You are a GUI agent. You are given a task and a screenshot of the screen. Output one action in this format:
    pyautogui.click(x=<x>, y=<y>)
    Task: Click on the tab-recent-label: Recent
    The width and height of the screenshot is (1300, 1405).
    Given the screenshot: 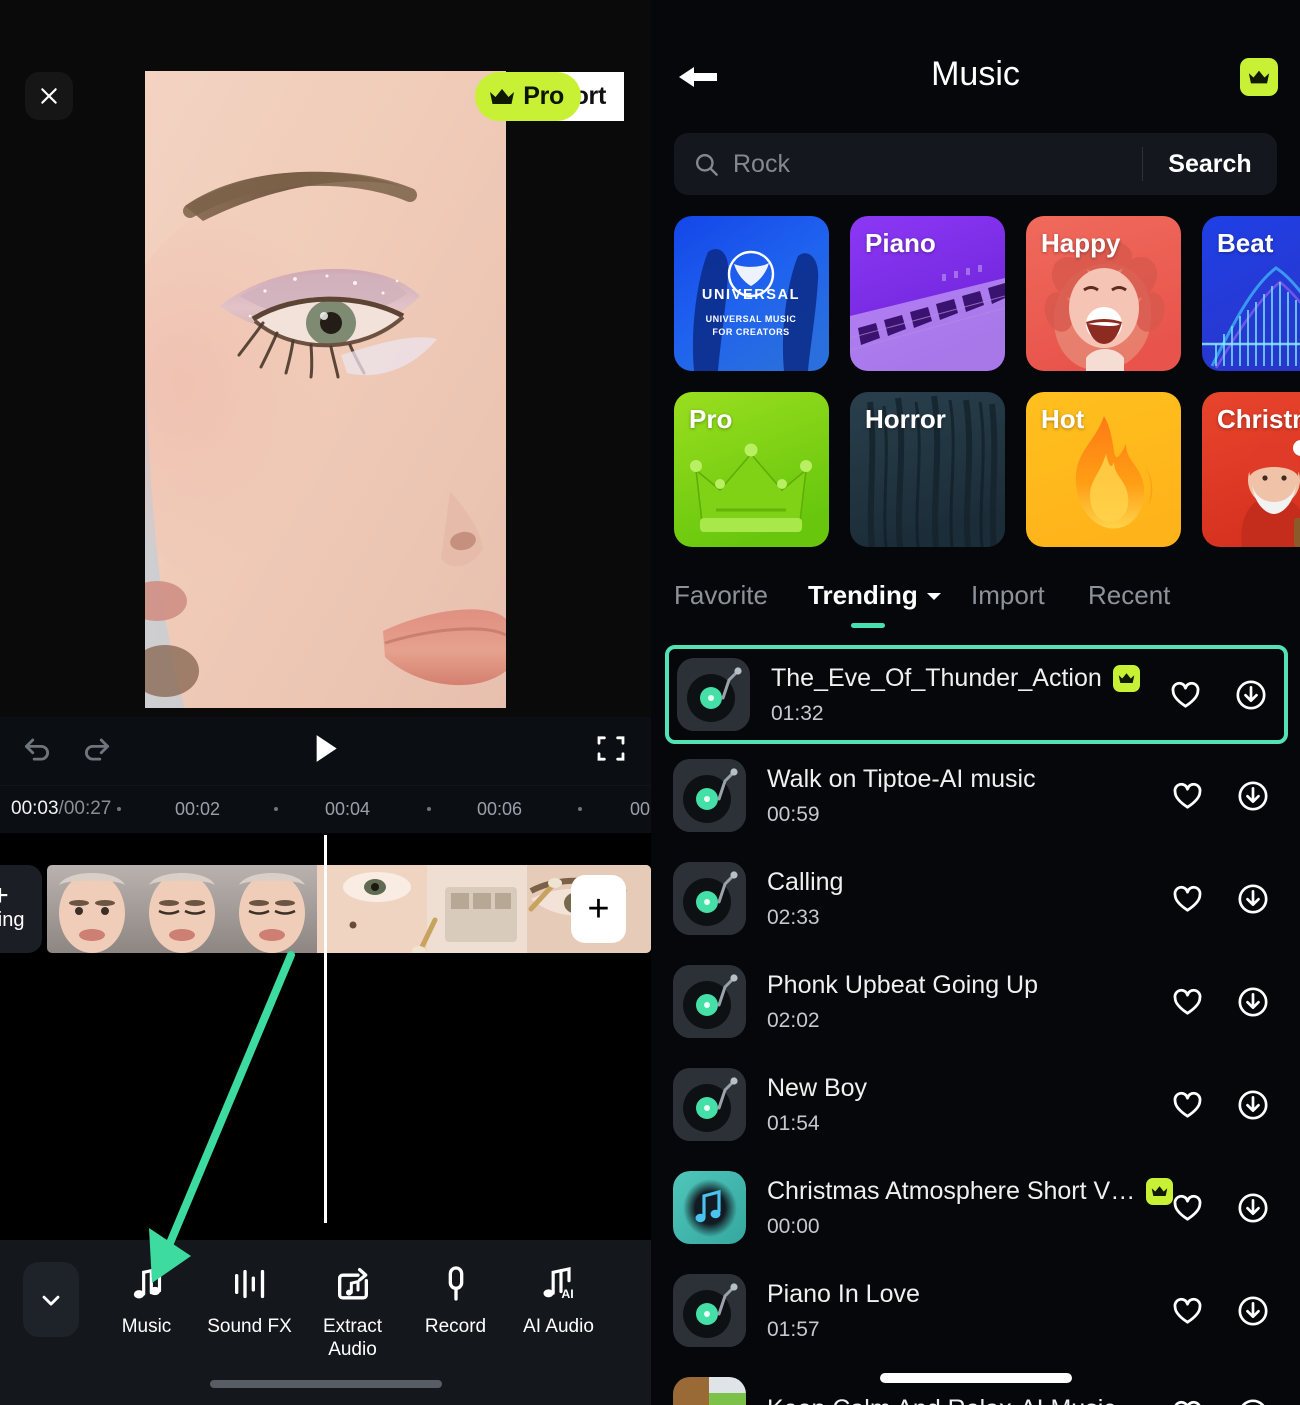 What is the action you would take?
    pyautogui.click(x=1129, y=595)
    